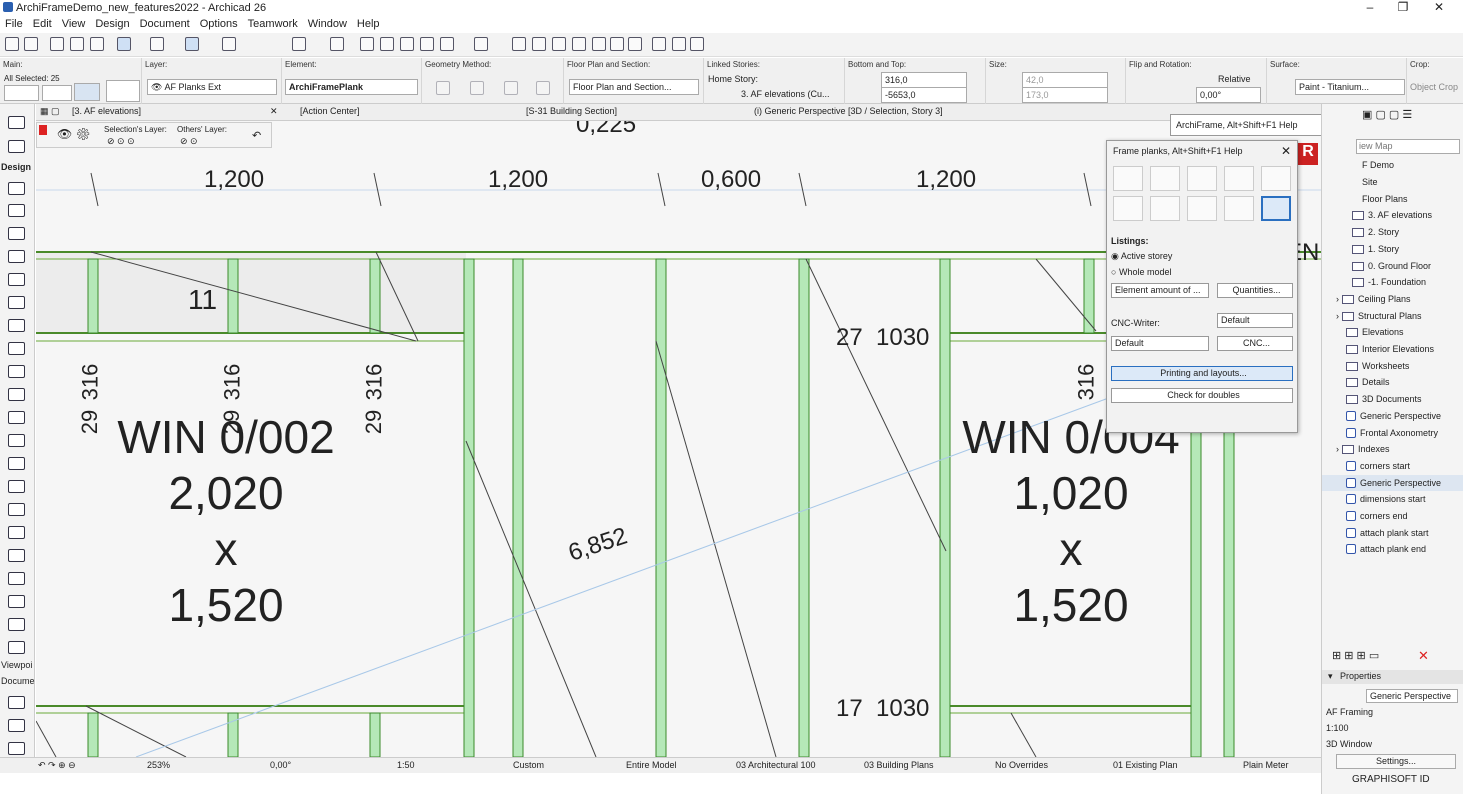 This screenshot has height=794, width=1463. Describe the element at coordinates (16, 509) in the screenshot. I see `zone-tool-icon` at that location.